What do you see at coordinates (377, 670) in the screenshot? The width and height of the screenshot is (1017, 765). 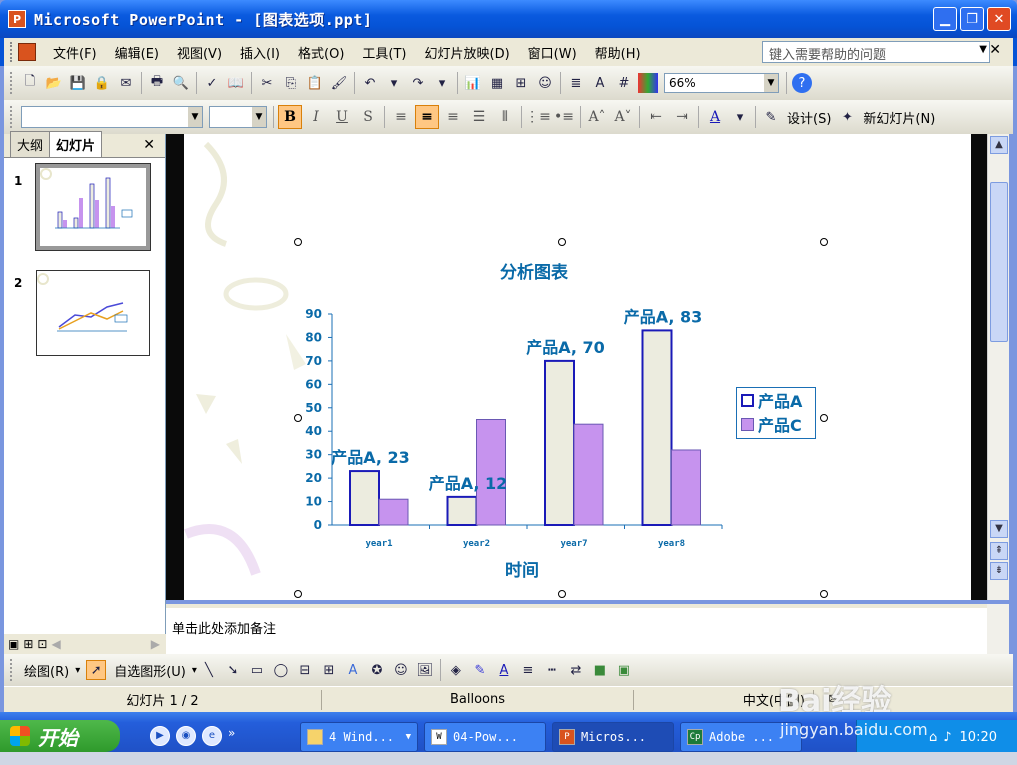 I see `diagram-icon: ✪` at bounding box center [377, 670].